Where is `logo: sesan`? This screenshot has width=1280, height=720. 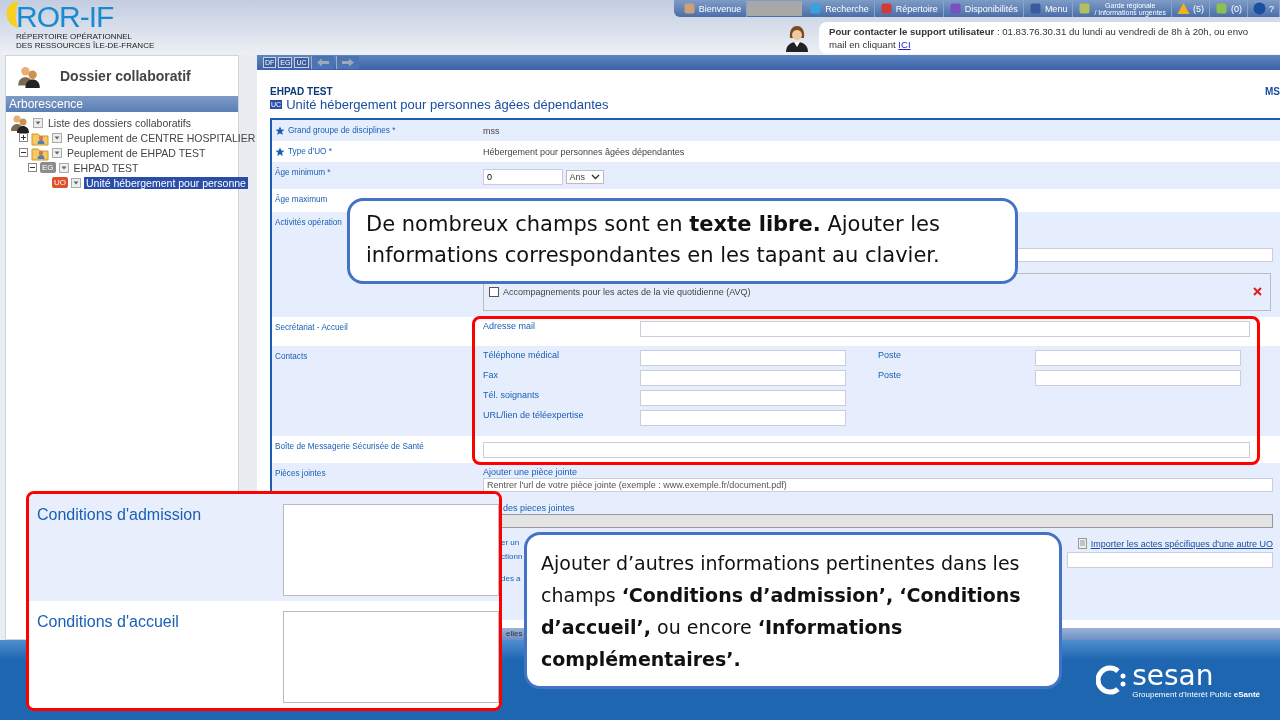
logo: sesan is located at coordinates (1173, 675).